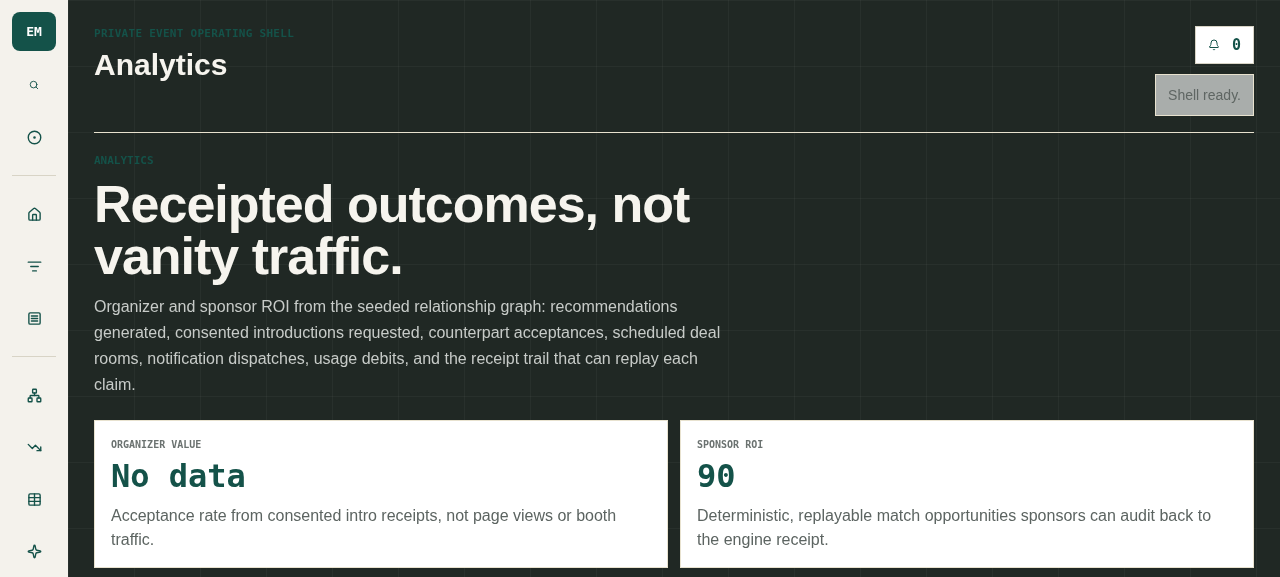 The height and width of the screenshot is (577, 1280). Describe the element at coordinates (1204, 95) in the screenshot. I see `status-toast: Shell ready.` at that location.